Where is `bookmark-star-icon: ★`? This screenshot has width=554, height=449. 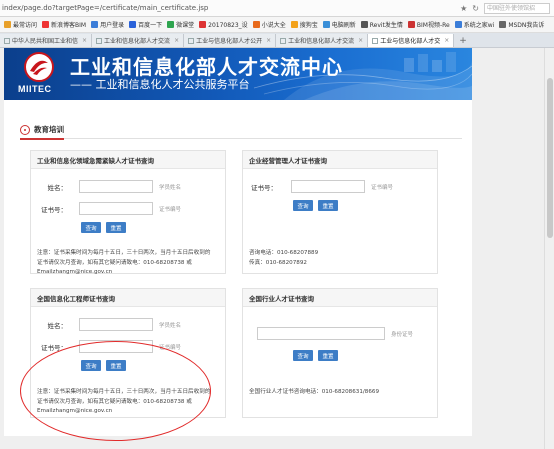
bookmark-star-icon: ★ is located at coordinates (463, 8).